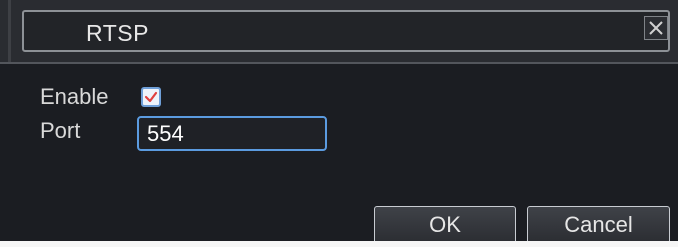 The width and height of the screenshot is (678, 247). Describe the element at coordinates (74, 96) in the screenshot. I see `enable-label: Enable` at that location.